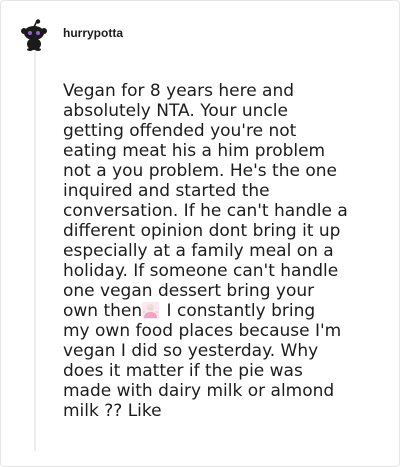  I want to click on comment-username: hurrypotta, so click(93, 33).